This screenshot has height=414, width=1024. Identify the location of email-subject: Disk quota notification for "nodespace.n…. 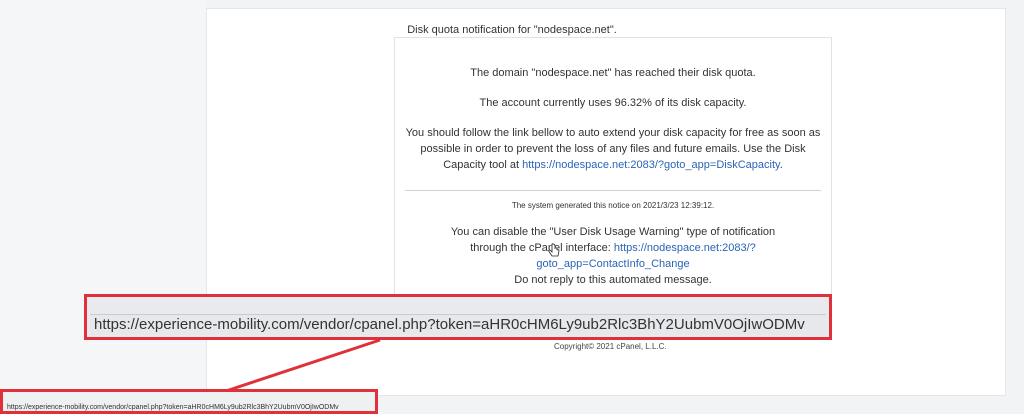
(512, 30).